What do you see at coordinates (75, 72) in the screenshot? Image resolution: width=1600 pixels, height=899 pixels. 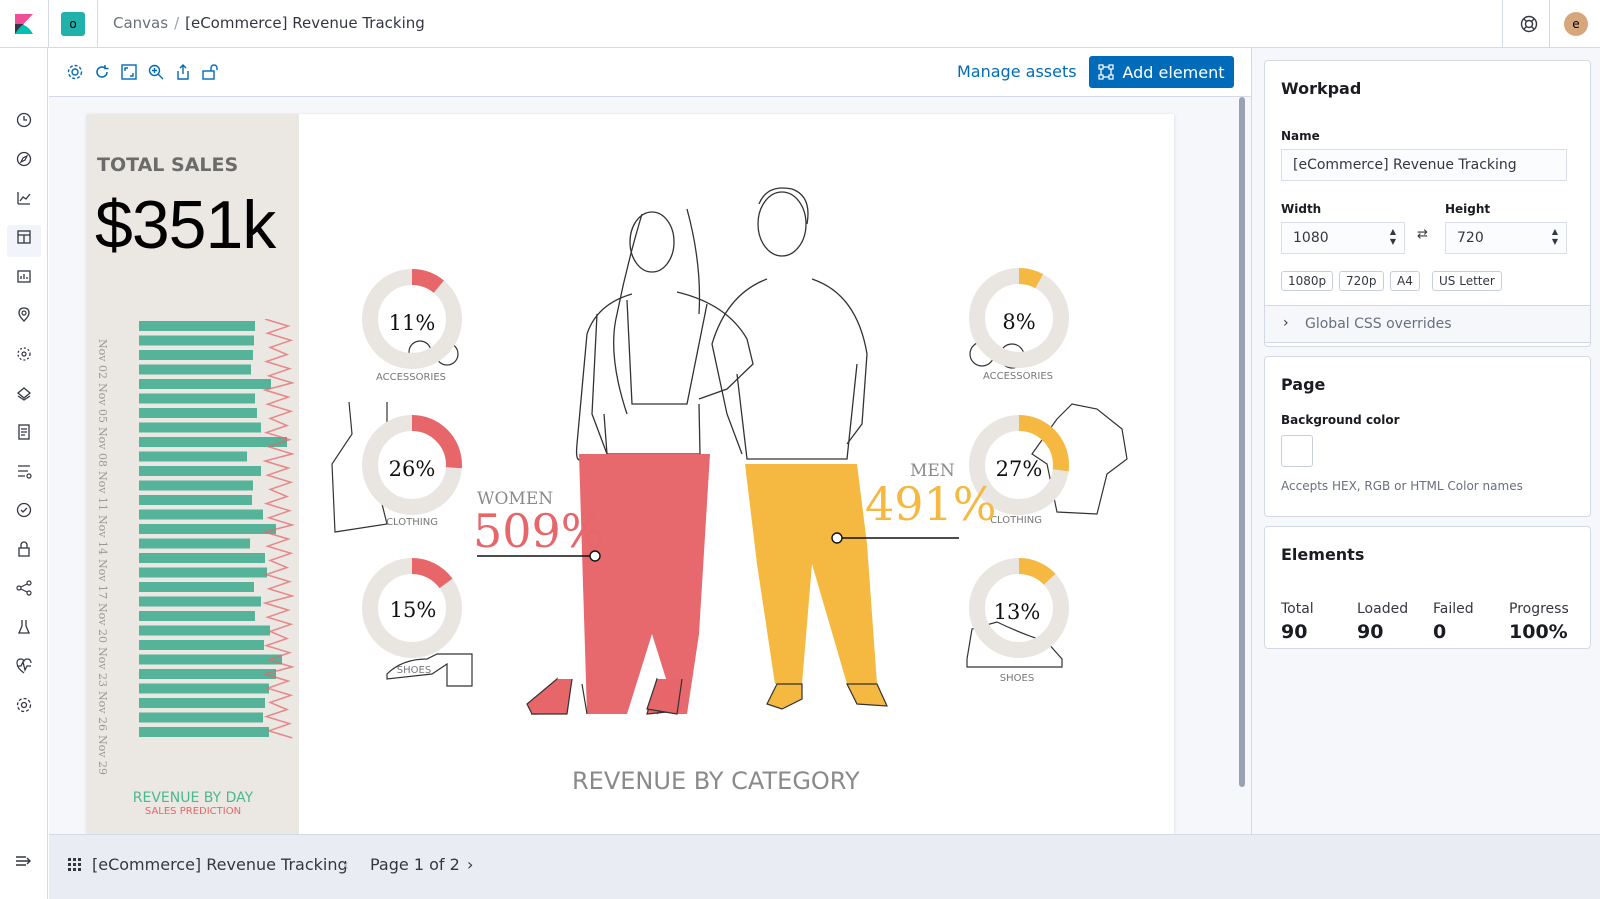 I see `settings-icon` at bounding box center [75, 72].